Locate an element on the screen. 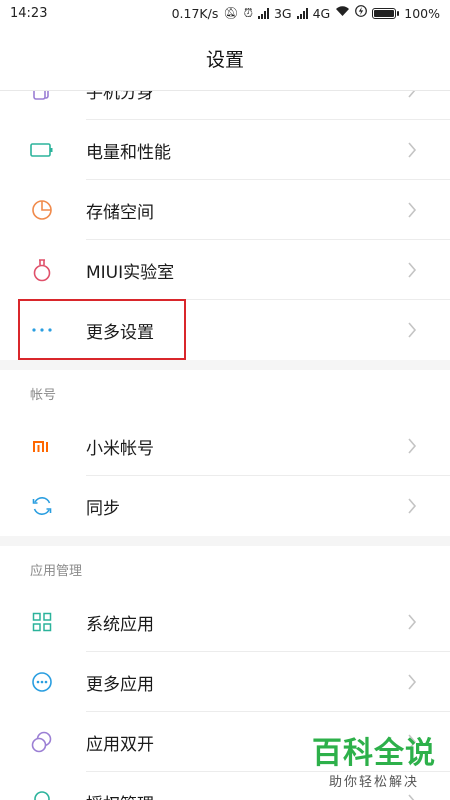 Image resolution: width=450 pixels, height=800 pixels. battery-outline-icon is located at coordinates (42, 150).